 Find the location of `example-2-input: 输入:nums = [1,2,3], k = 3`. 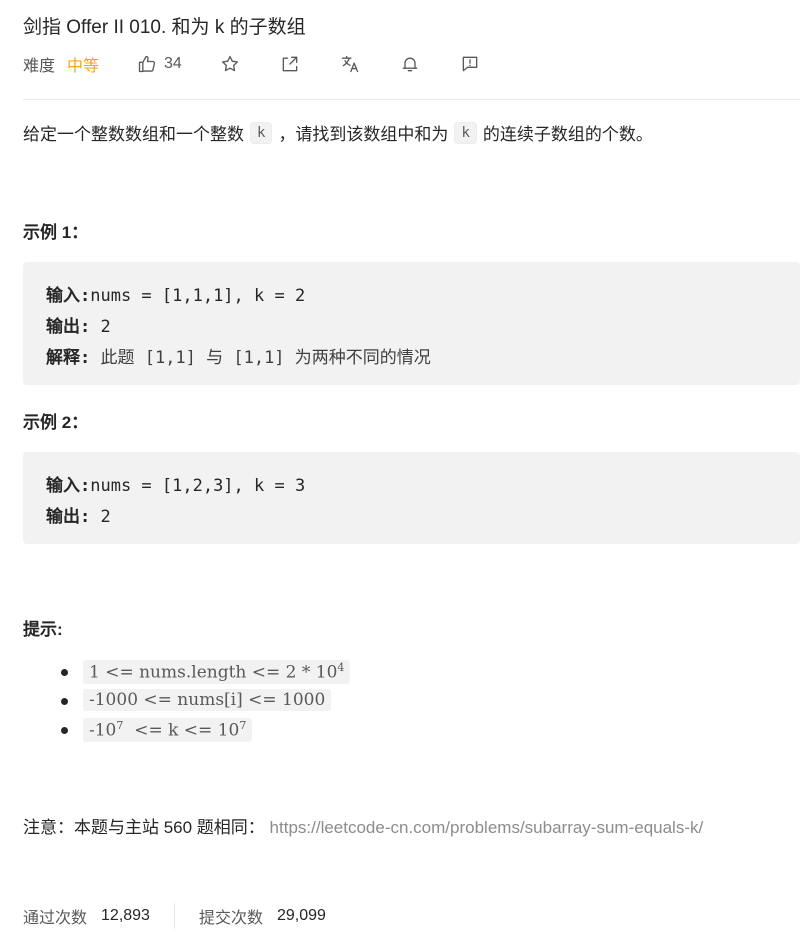

example-2-input: 输入:nums = [1,2,3], k = 3 is located at coordinates (175, 483).